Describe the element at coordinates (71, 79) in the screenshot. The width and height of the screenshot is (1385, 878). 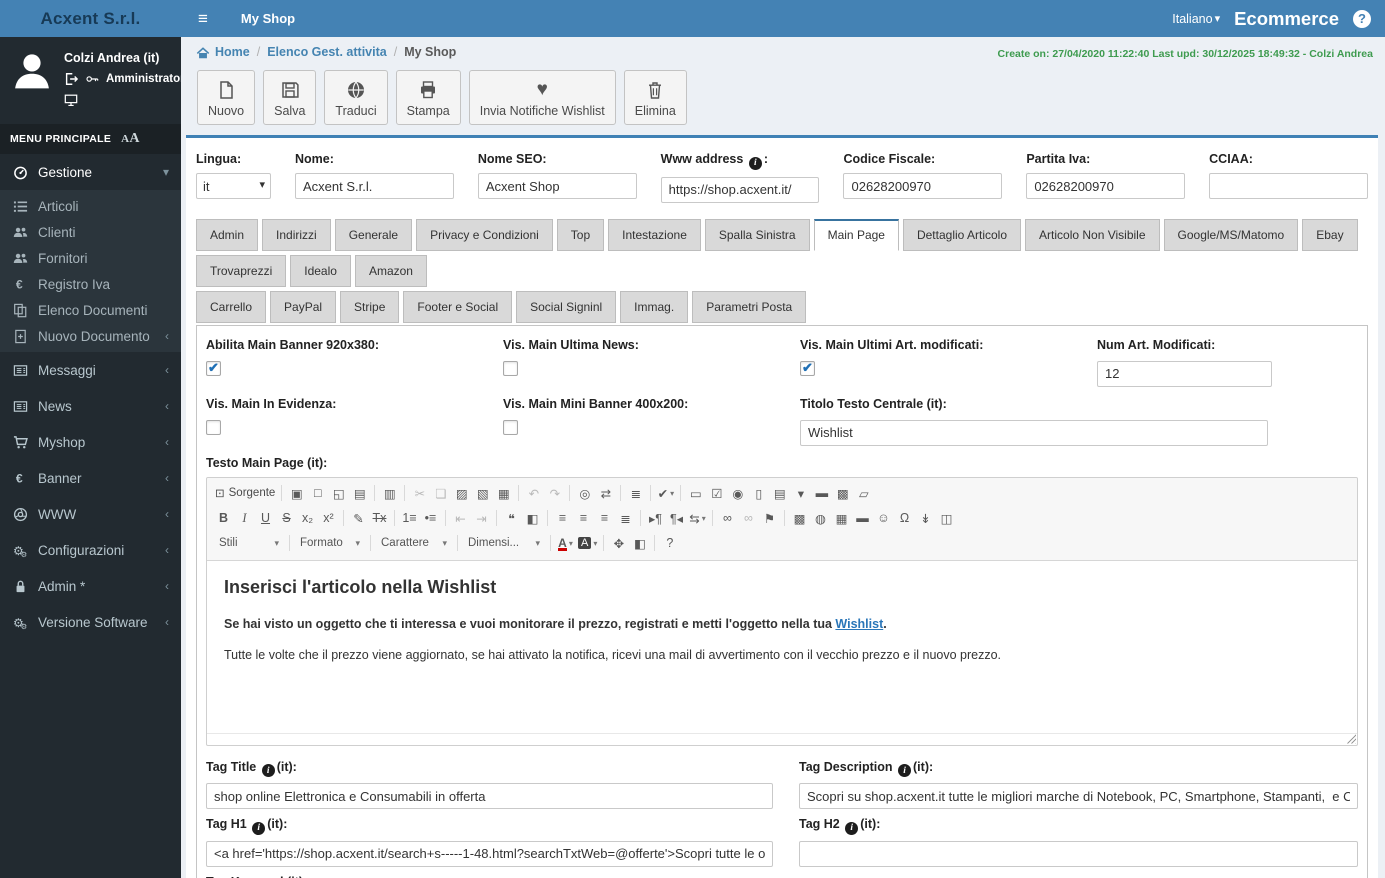
I see `logout-icon` at that location.